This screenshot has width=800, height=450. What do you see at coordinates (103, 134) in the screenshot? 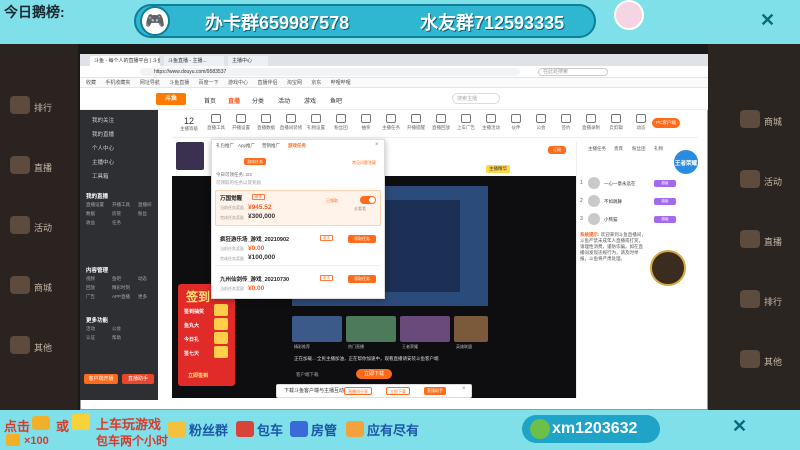
I see `sidebar-item: 我的直播` at bounding box center [103, 134].